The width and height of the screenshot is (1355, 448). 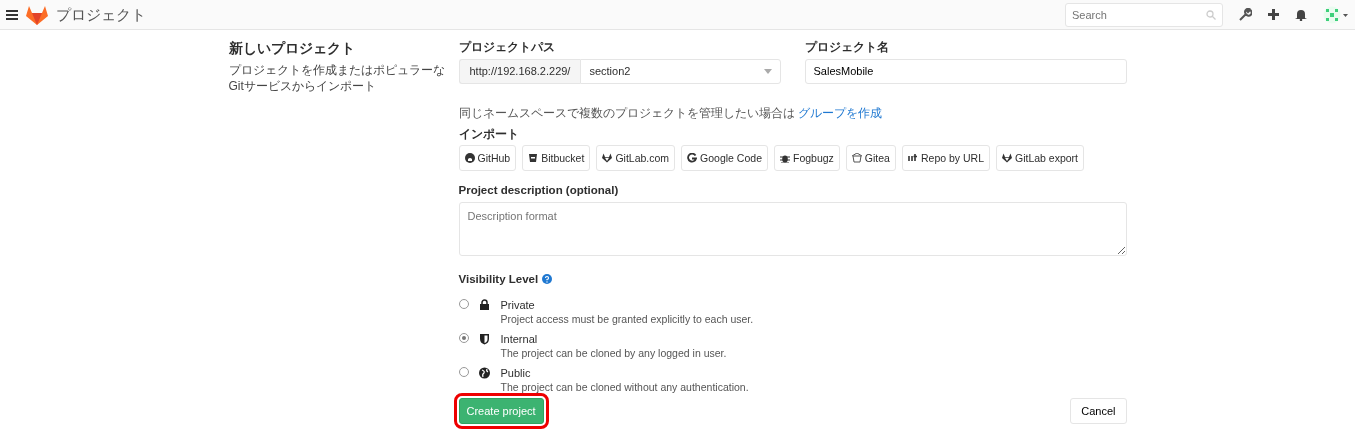 I want to click on import-button: Fogbugz, so click(x=807, y=158).